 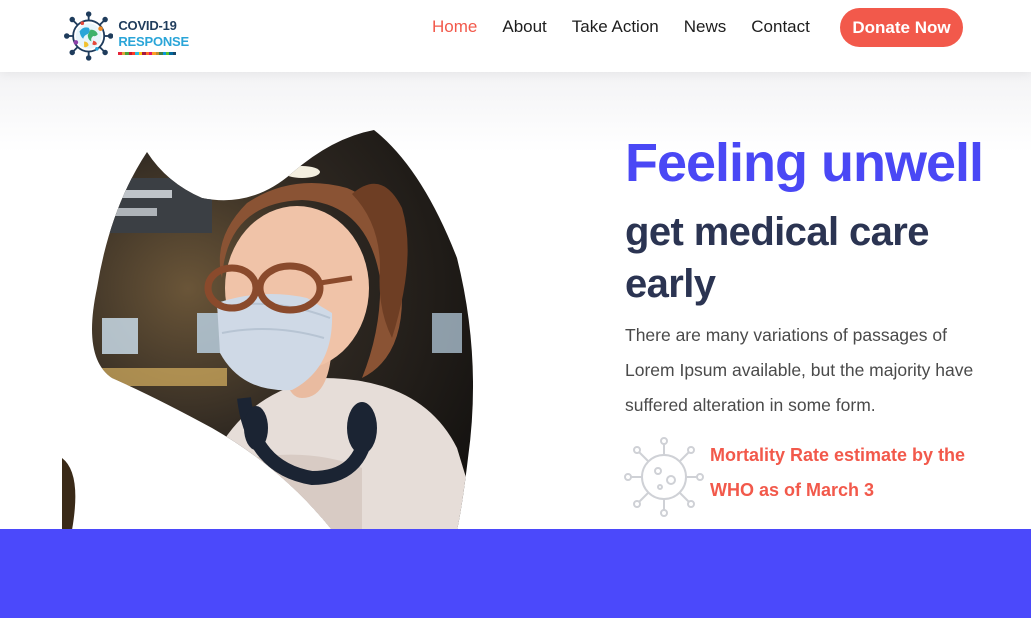 I want to click on nav-item-take-action: Take Action, so click(x=615, y=27).